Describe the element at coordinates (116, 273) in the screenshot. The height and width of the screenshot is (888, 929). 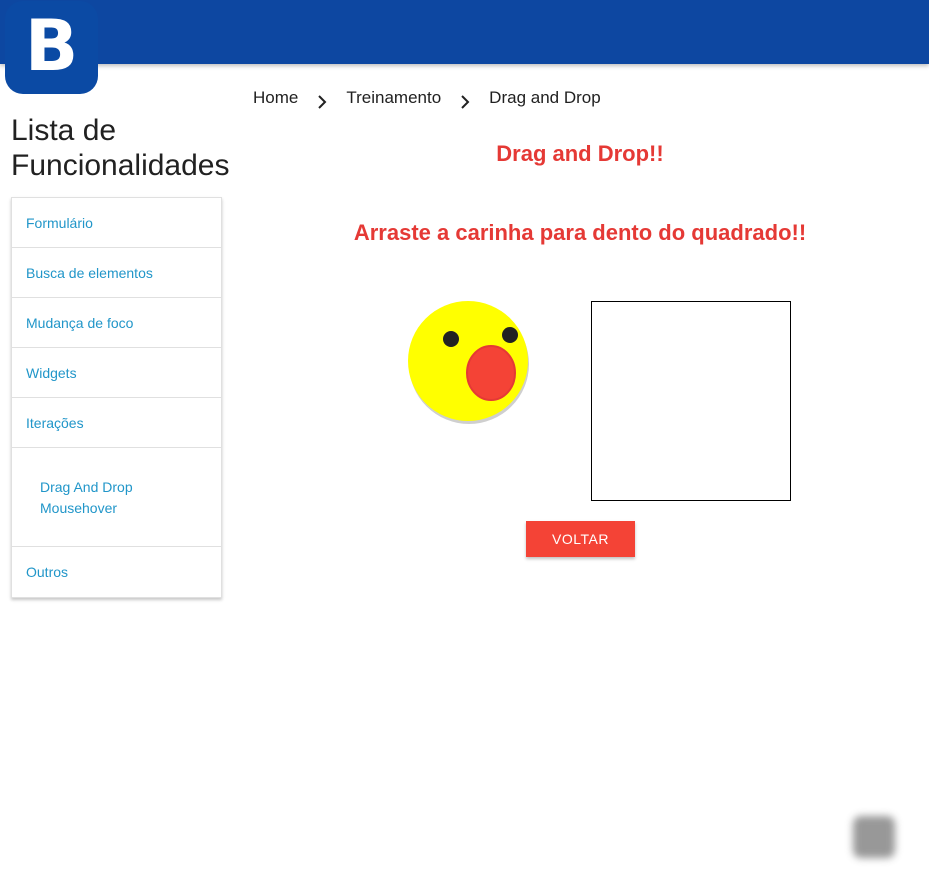
I see `sidebar-item-busca-de-elementos: Busca de elementos` at that location.